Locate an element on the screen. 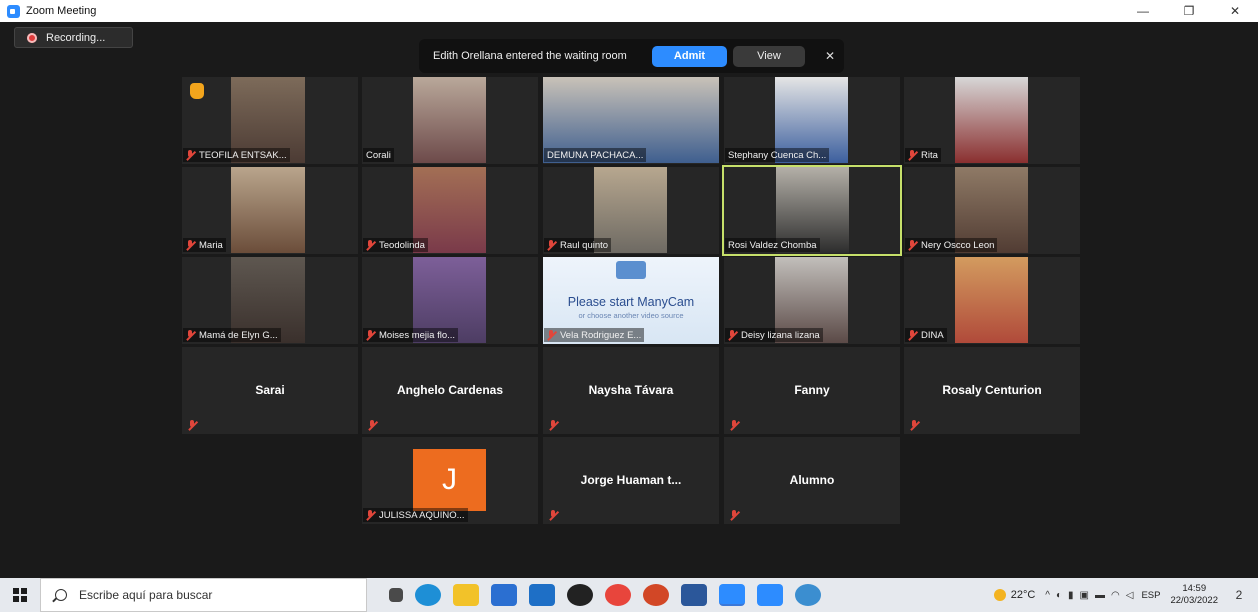  participant-name: Nery Oscco Leon is located at coordinates (958, 245).